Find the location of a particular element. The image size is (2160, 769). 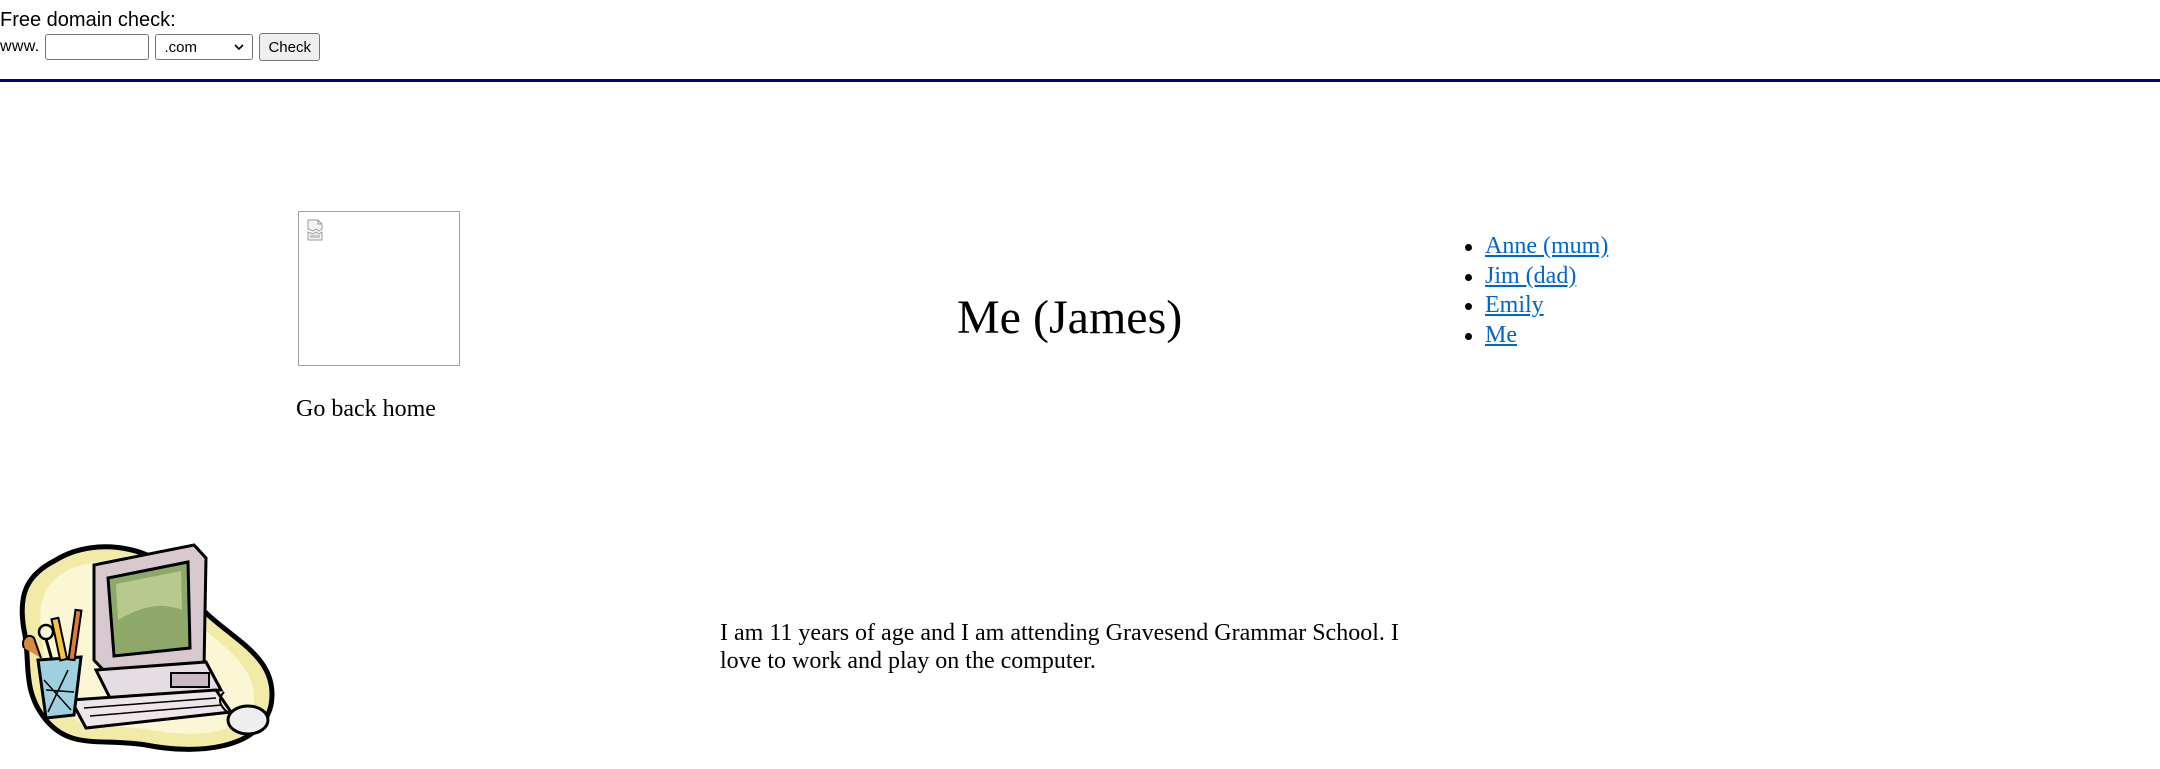

tld-selected-value: .com is located at coordinates (180, 47).